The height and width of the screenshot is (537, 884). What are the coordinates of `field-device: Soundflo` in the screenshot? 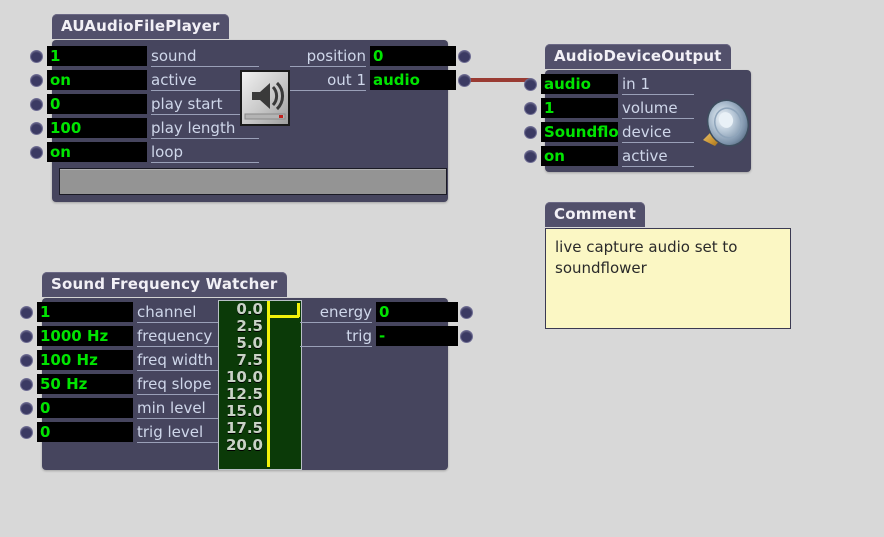 It's located at (579, 132).